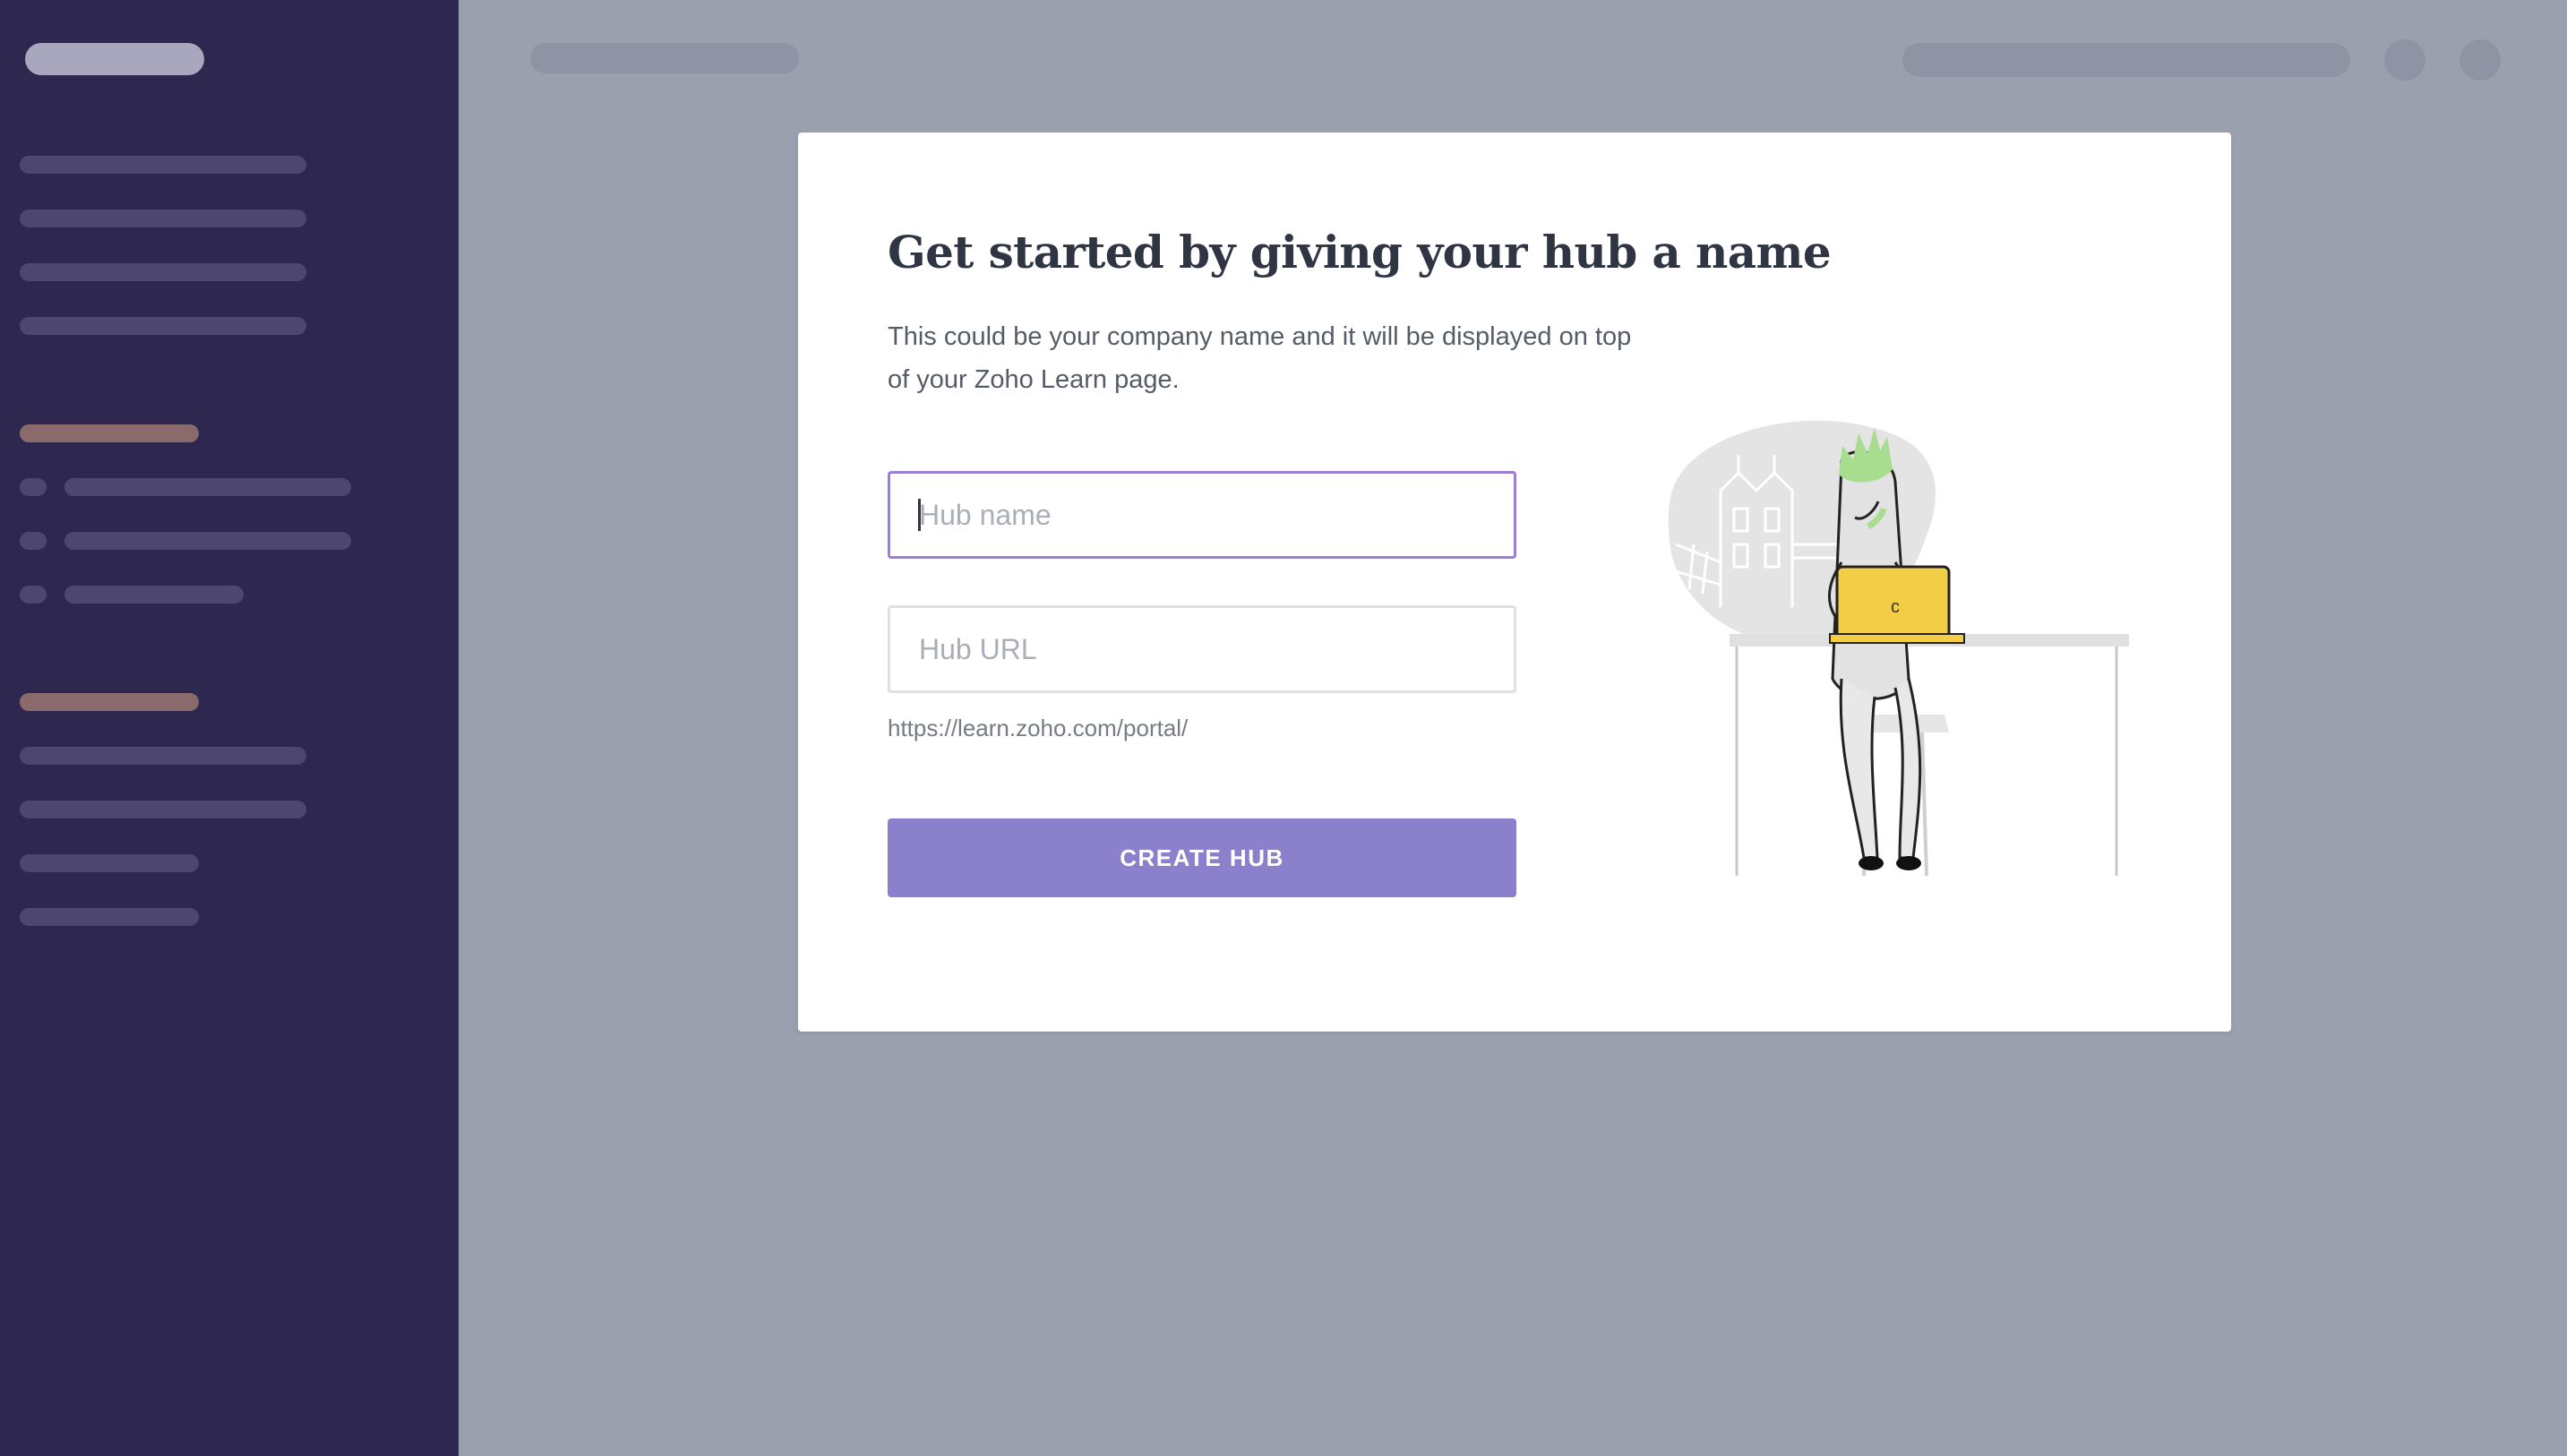  I want to click on hub-name-input, so click(1202, 515).